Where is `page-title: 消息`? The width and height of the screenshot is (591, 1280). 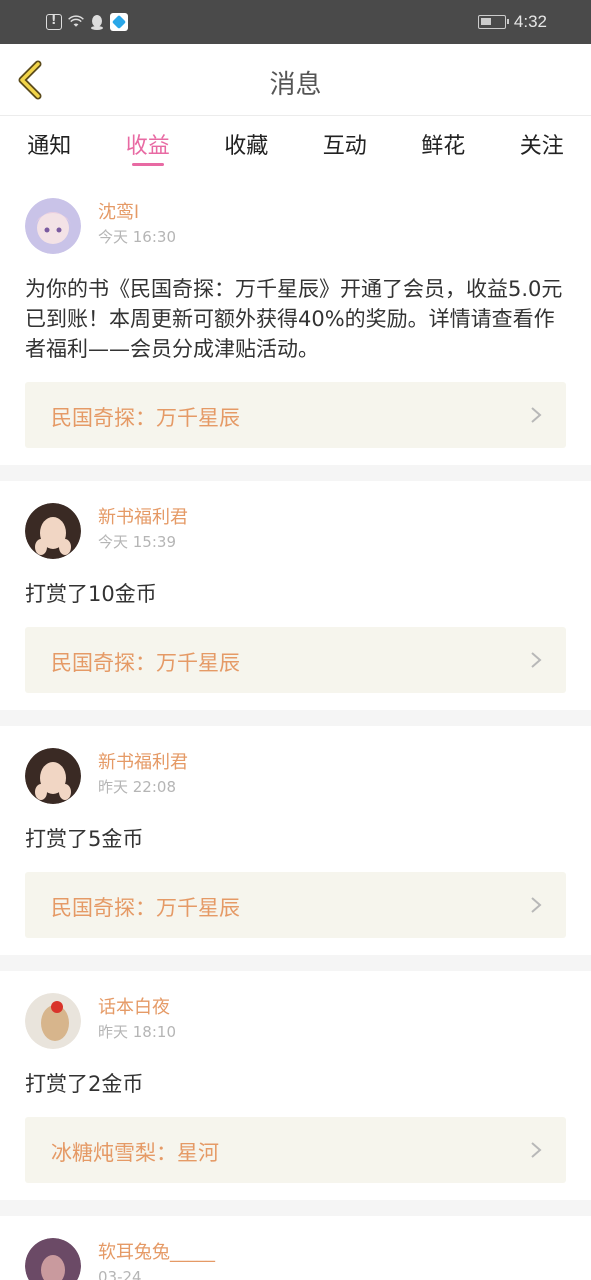
page-title: 消息 is located at coordinates (295, 85).